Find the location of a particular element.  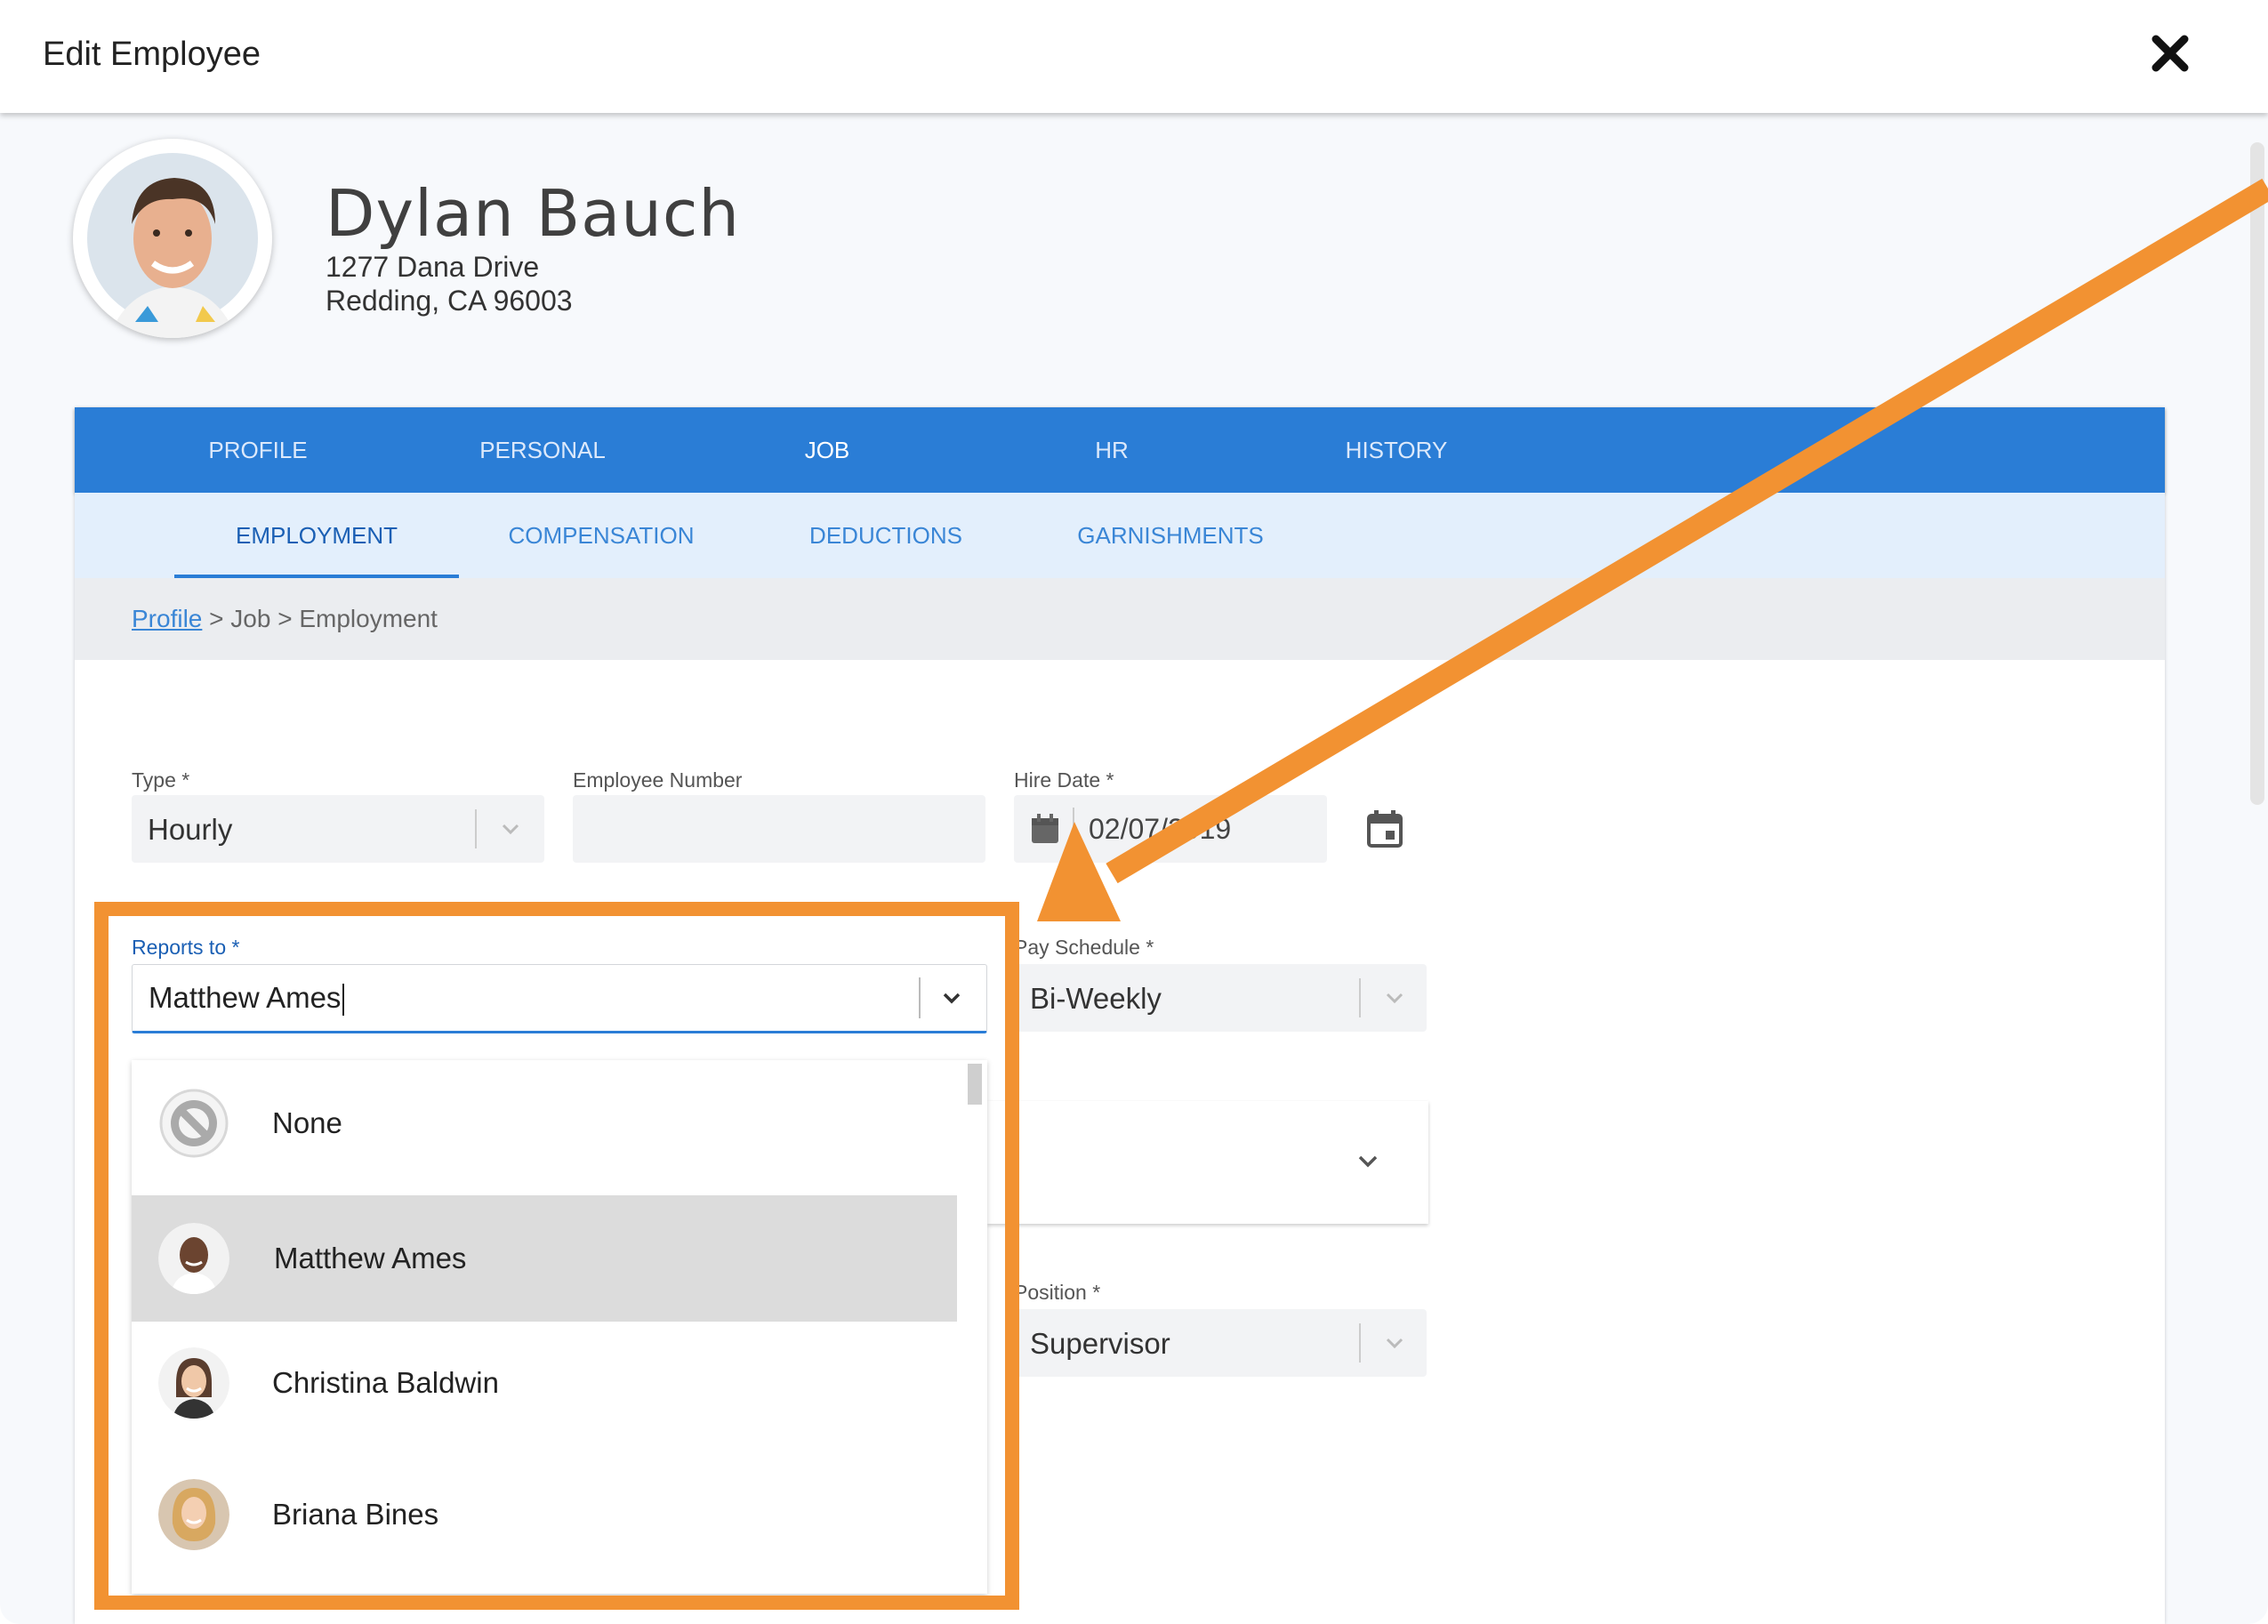

breadcrumb-bar: Profile > Job > Employment is located at coordinates (1120, 619).